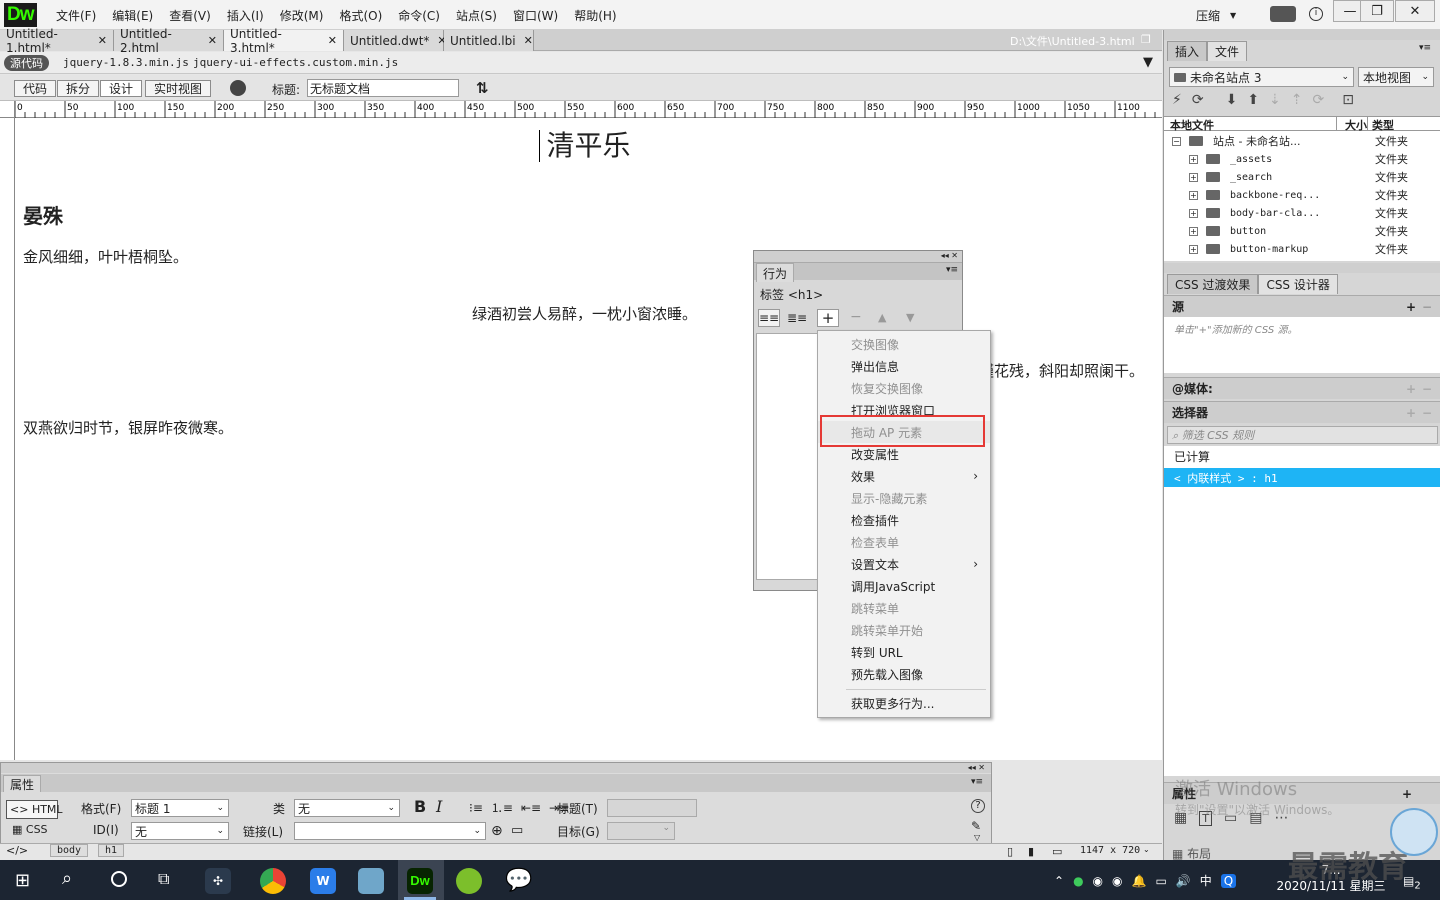 The width and height of the screenshot is (1440, 900). What do you see at coordinates (1411, 307) in the screenshot?
I see `add-source-icon: +` at bounding box center [1411, 307].